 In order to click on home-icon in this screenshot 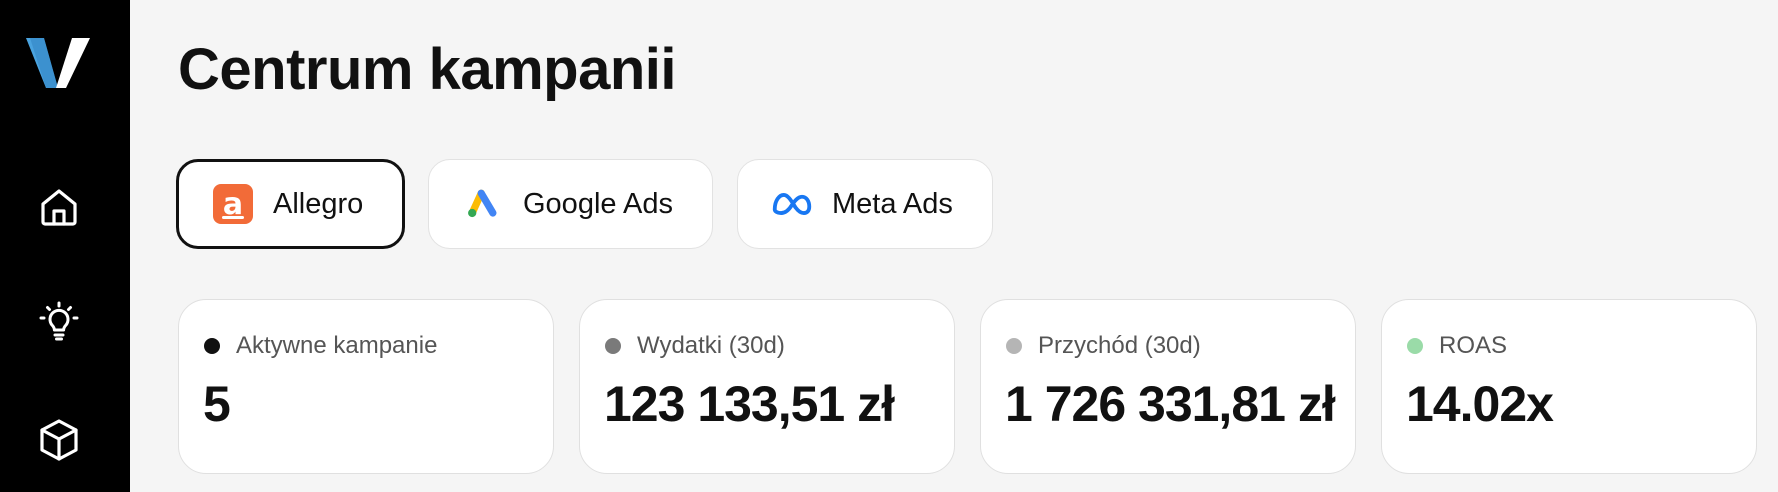, I will do `click(59, 207)`.